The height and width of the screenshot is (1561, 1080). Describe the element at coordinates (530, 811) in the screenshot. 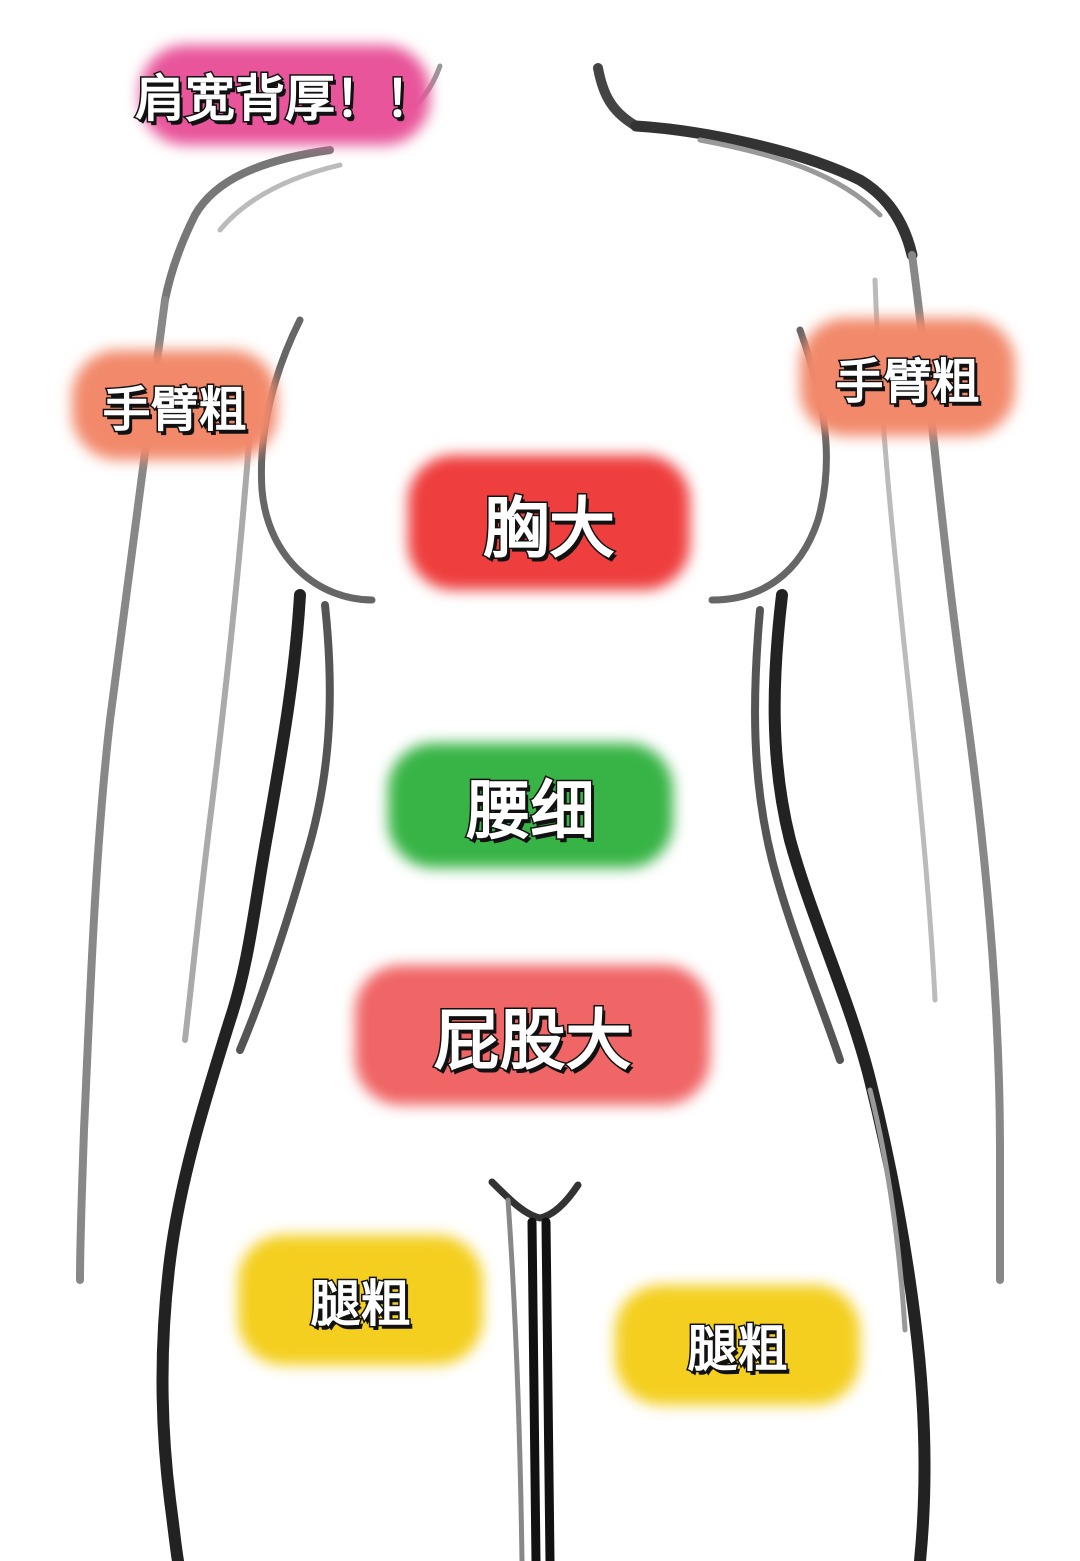

I see `label-waist-text: 腰细` at that location.